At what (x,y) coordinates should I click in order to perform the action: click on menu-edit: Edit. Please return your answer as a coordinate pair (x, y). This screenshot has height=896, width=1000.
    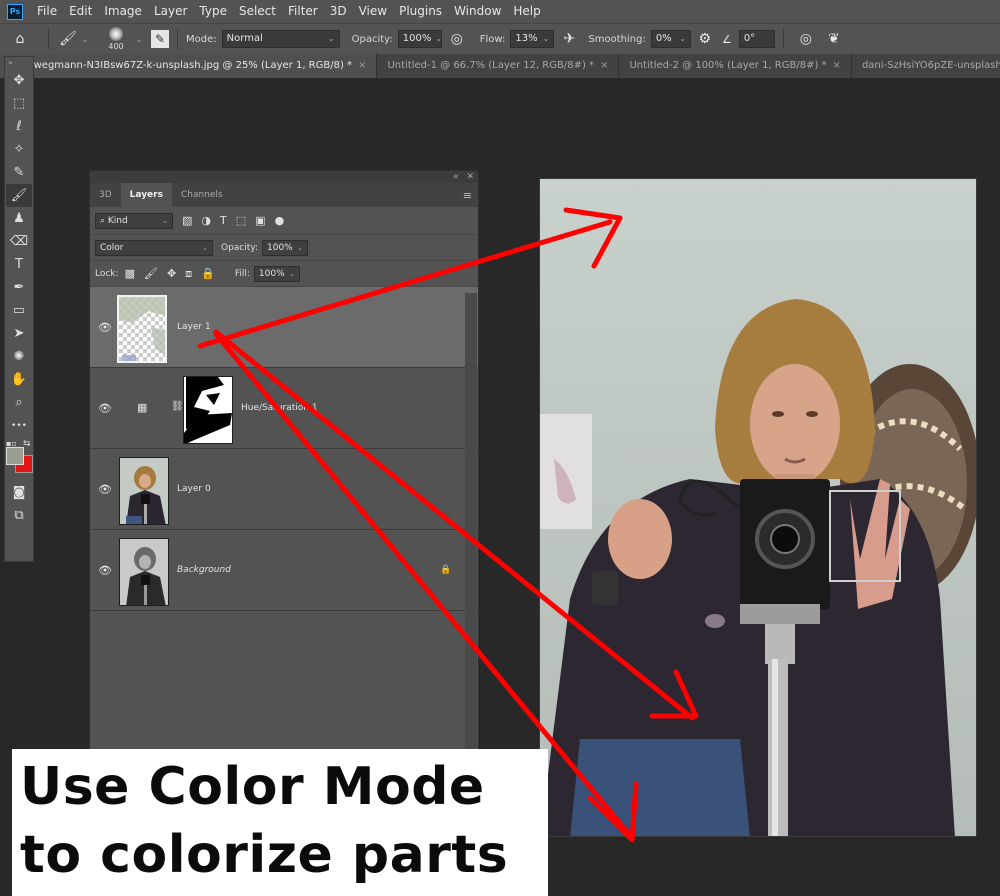
    Looking at the image, I should click on (80, 11).